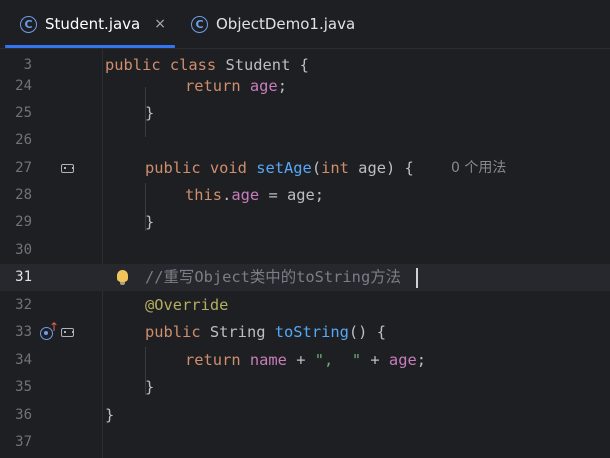 The image size is (610, 458). Describe the element at coordinates (23, 113) in the screenshot. I see `line-number: 25` at that location.